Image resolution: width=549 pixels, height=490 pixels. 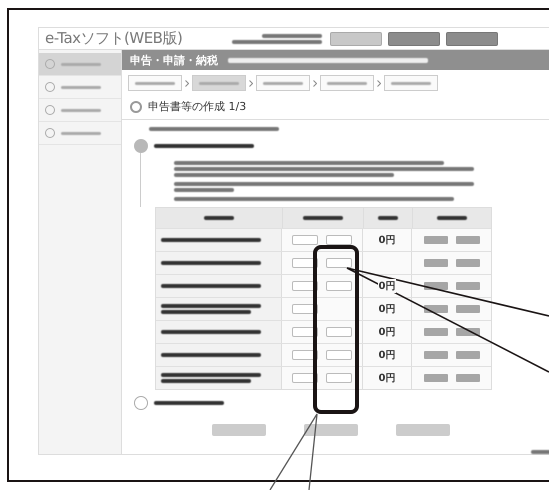 I want to click on sidebar-item, so click(x=80, y=64).